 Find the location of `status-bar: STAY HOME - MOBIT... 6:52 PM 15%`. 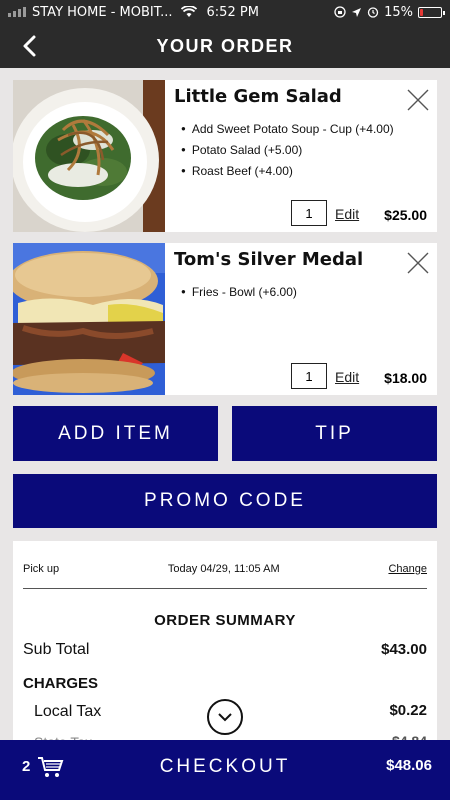

status-bar: STAY HOME - MOBIT... 6:52 PM 15% is located at coordinates (225, 12).